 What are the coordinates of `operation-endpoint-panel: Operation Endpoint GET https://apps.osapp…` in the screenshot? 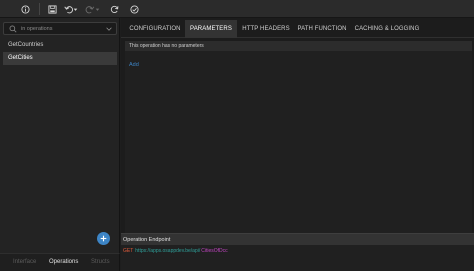 It's located at (297, 252).